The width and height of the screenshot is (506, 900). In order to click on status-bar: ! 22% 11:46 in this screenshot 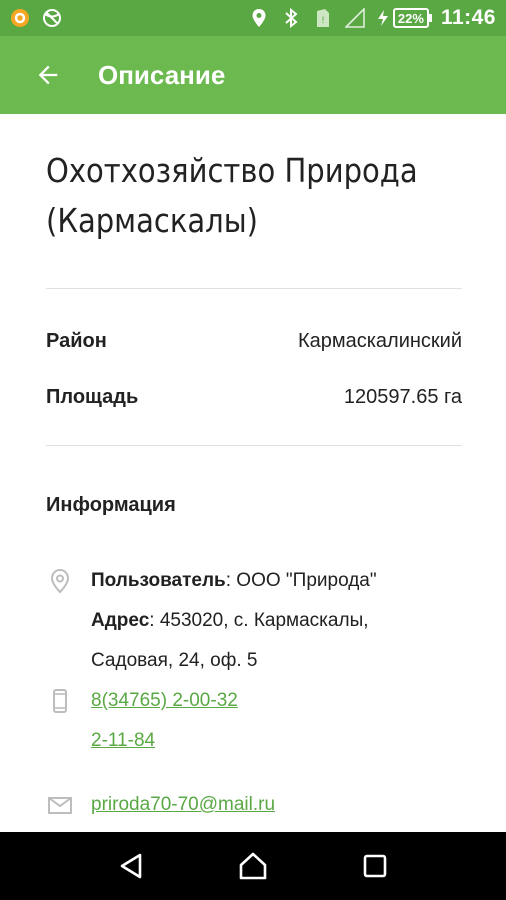, I will do `click(253, 18)`.